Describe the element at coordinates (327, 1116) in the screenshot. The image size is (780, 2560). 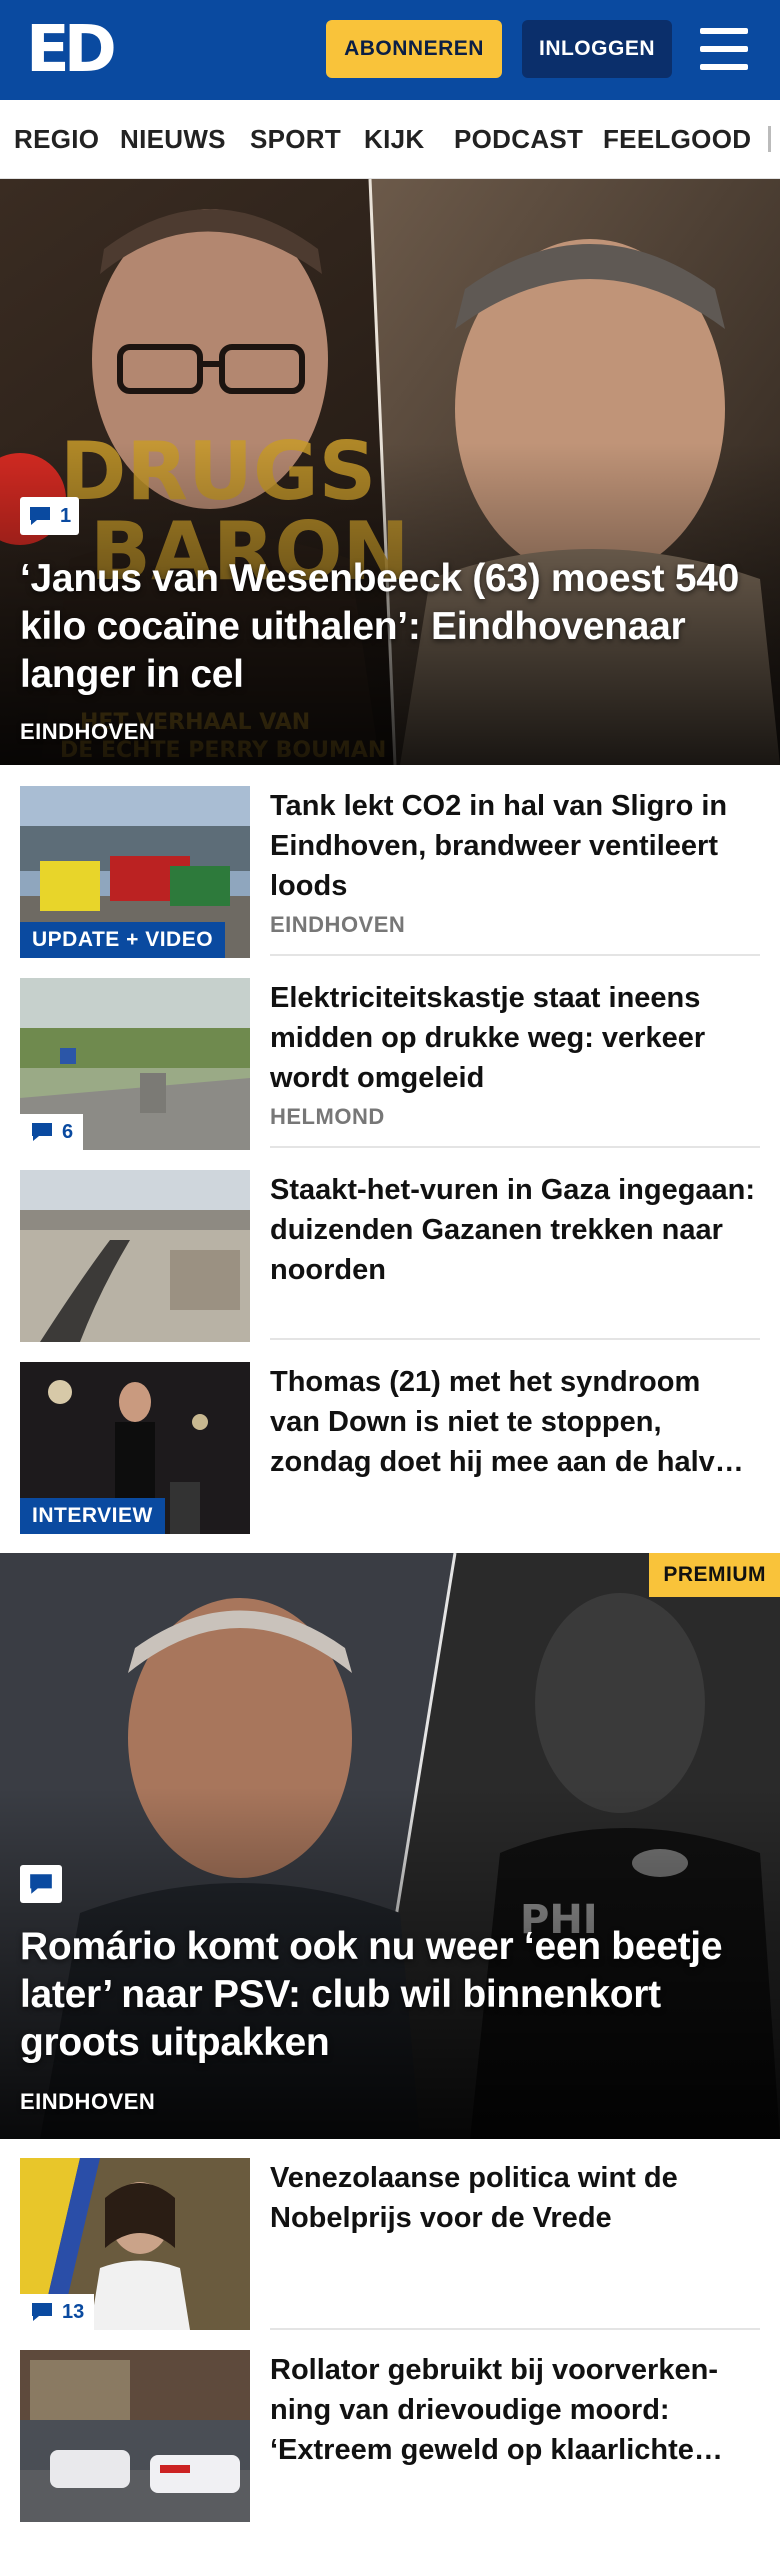
I see `article-section: HELMOND` at that location.